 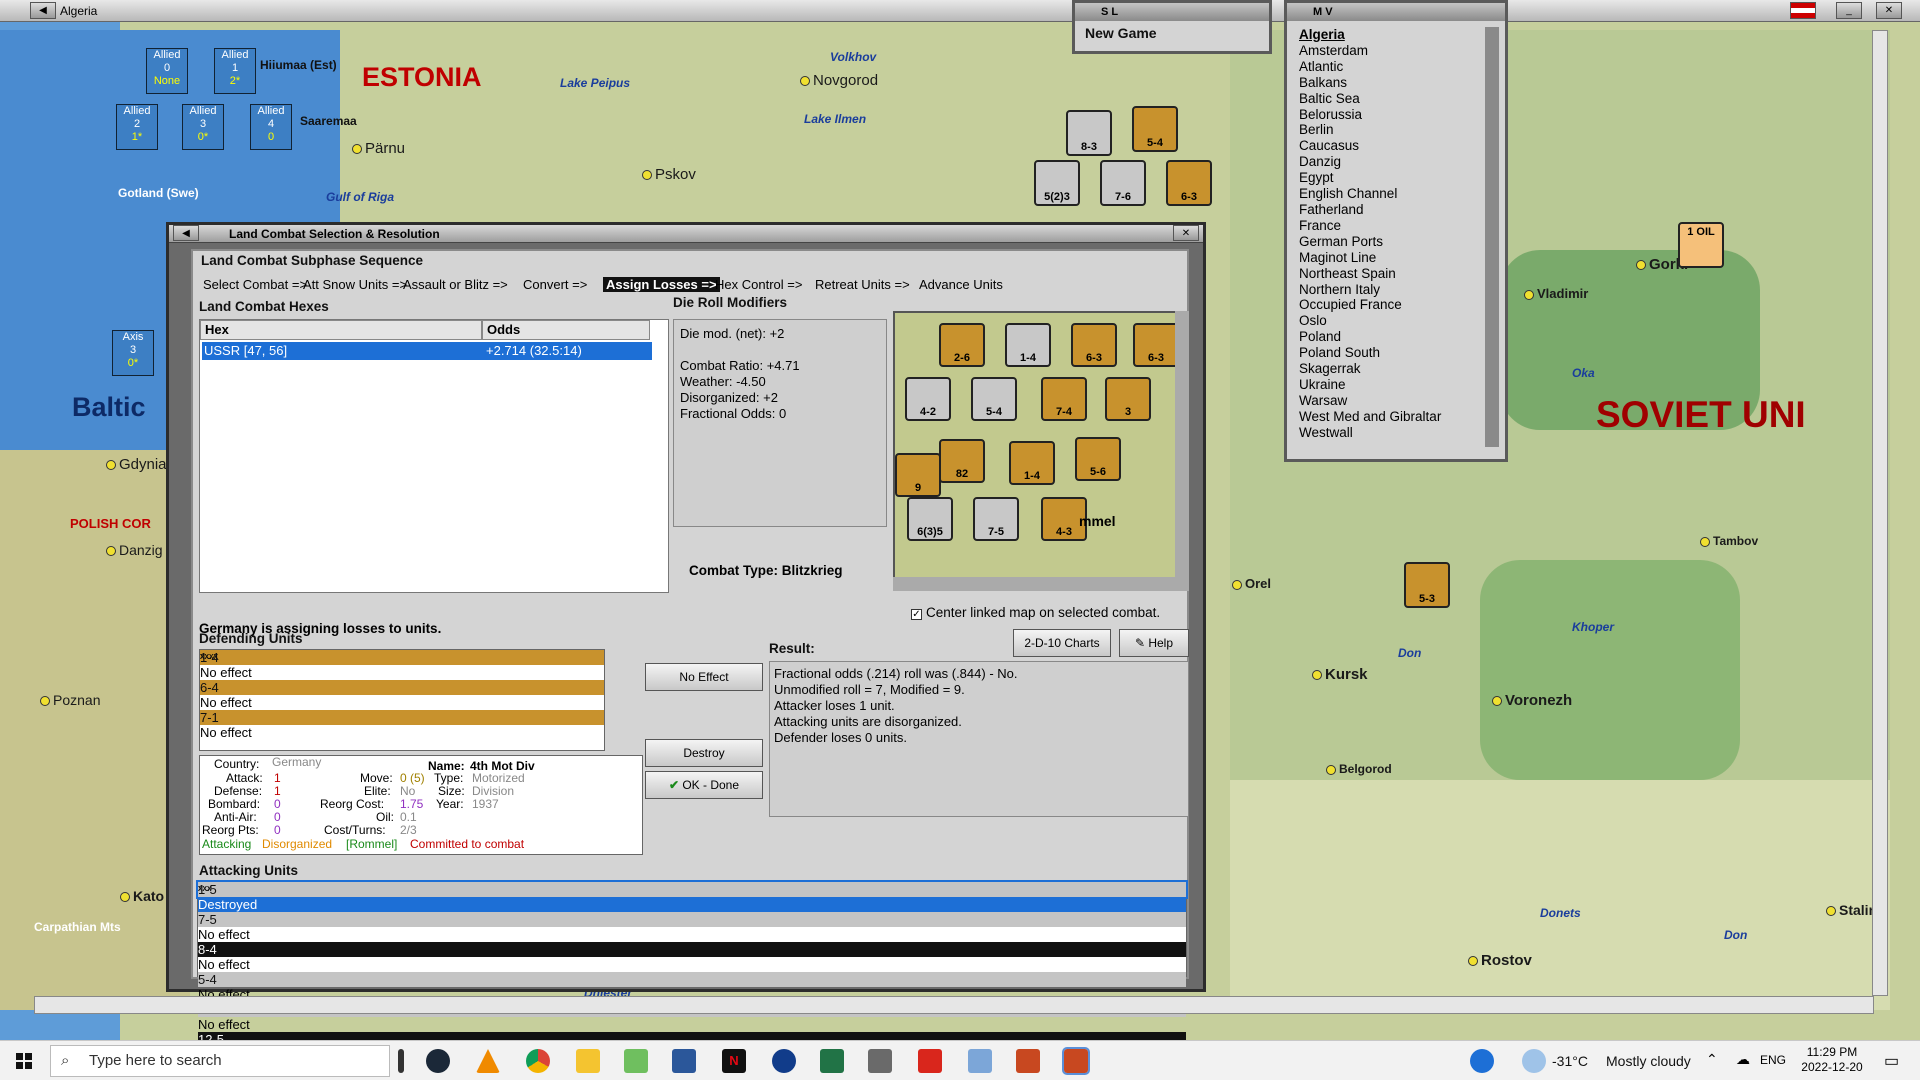 What do you see at coordinates (271, 127) in the screenshot?
I see `allied-box: Allied 4 0` at bounding box center [271, 127].